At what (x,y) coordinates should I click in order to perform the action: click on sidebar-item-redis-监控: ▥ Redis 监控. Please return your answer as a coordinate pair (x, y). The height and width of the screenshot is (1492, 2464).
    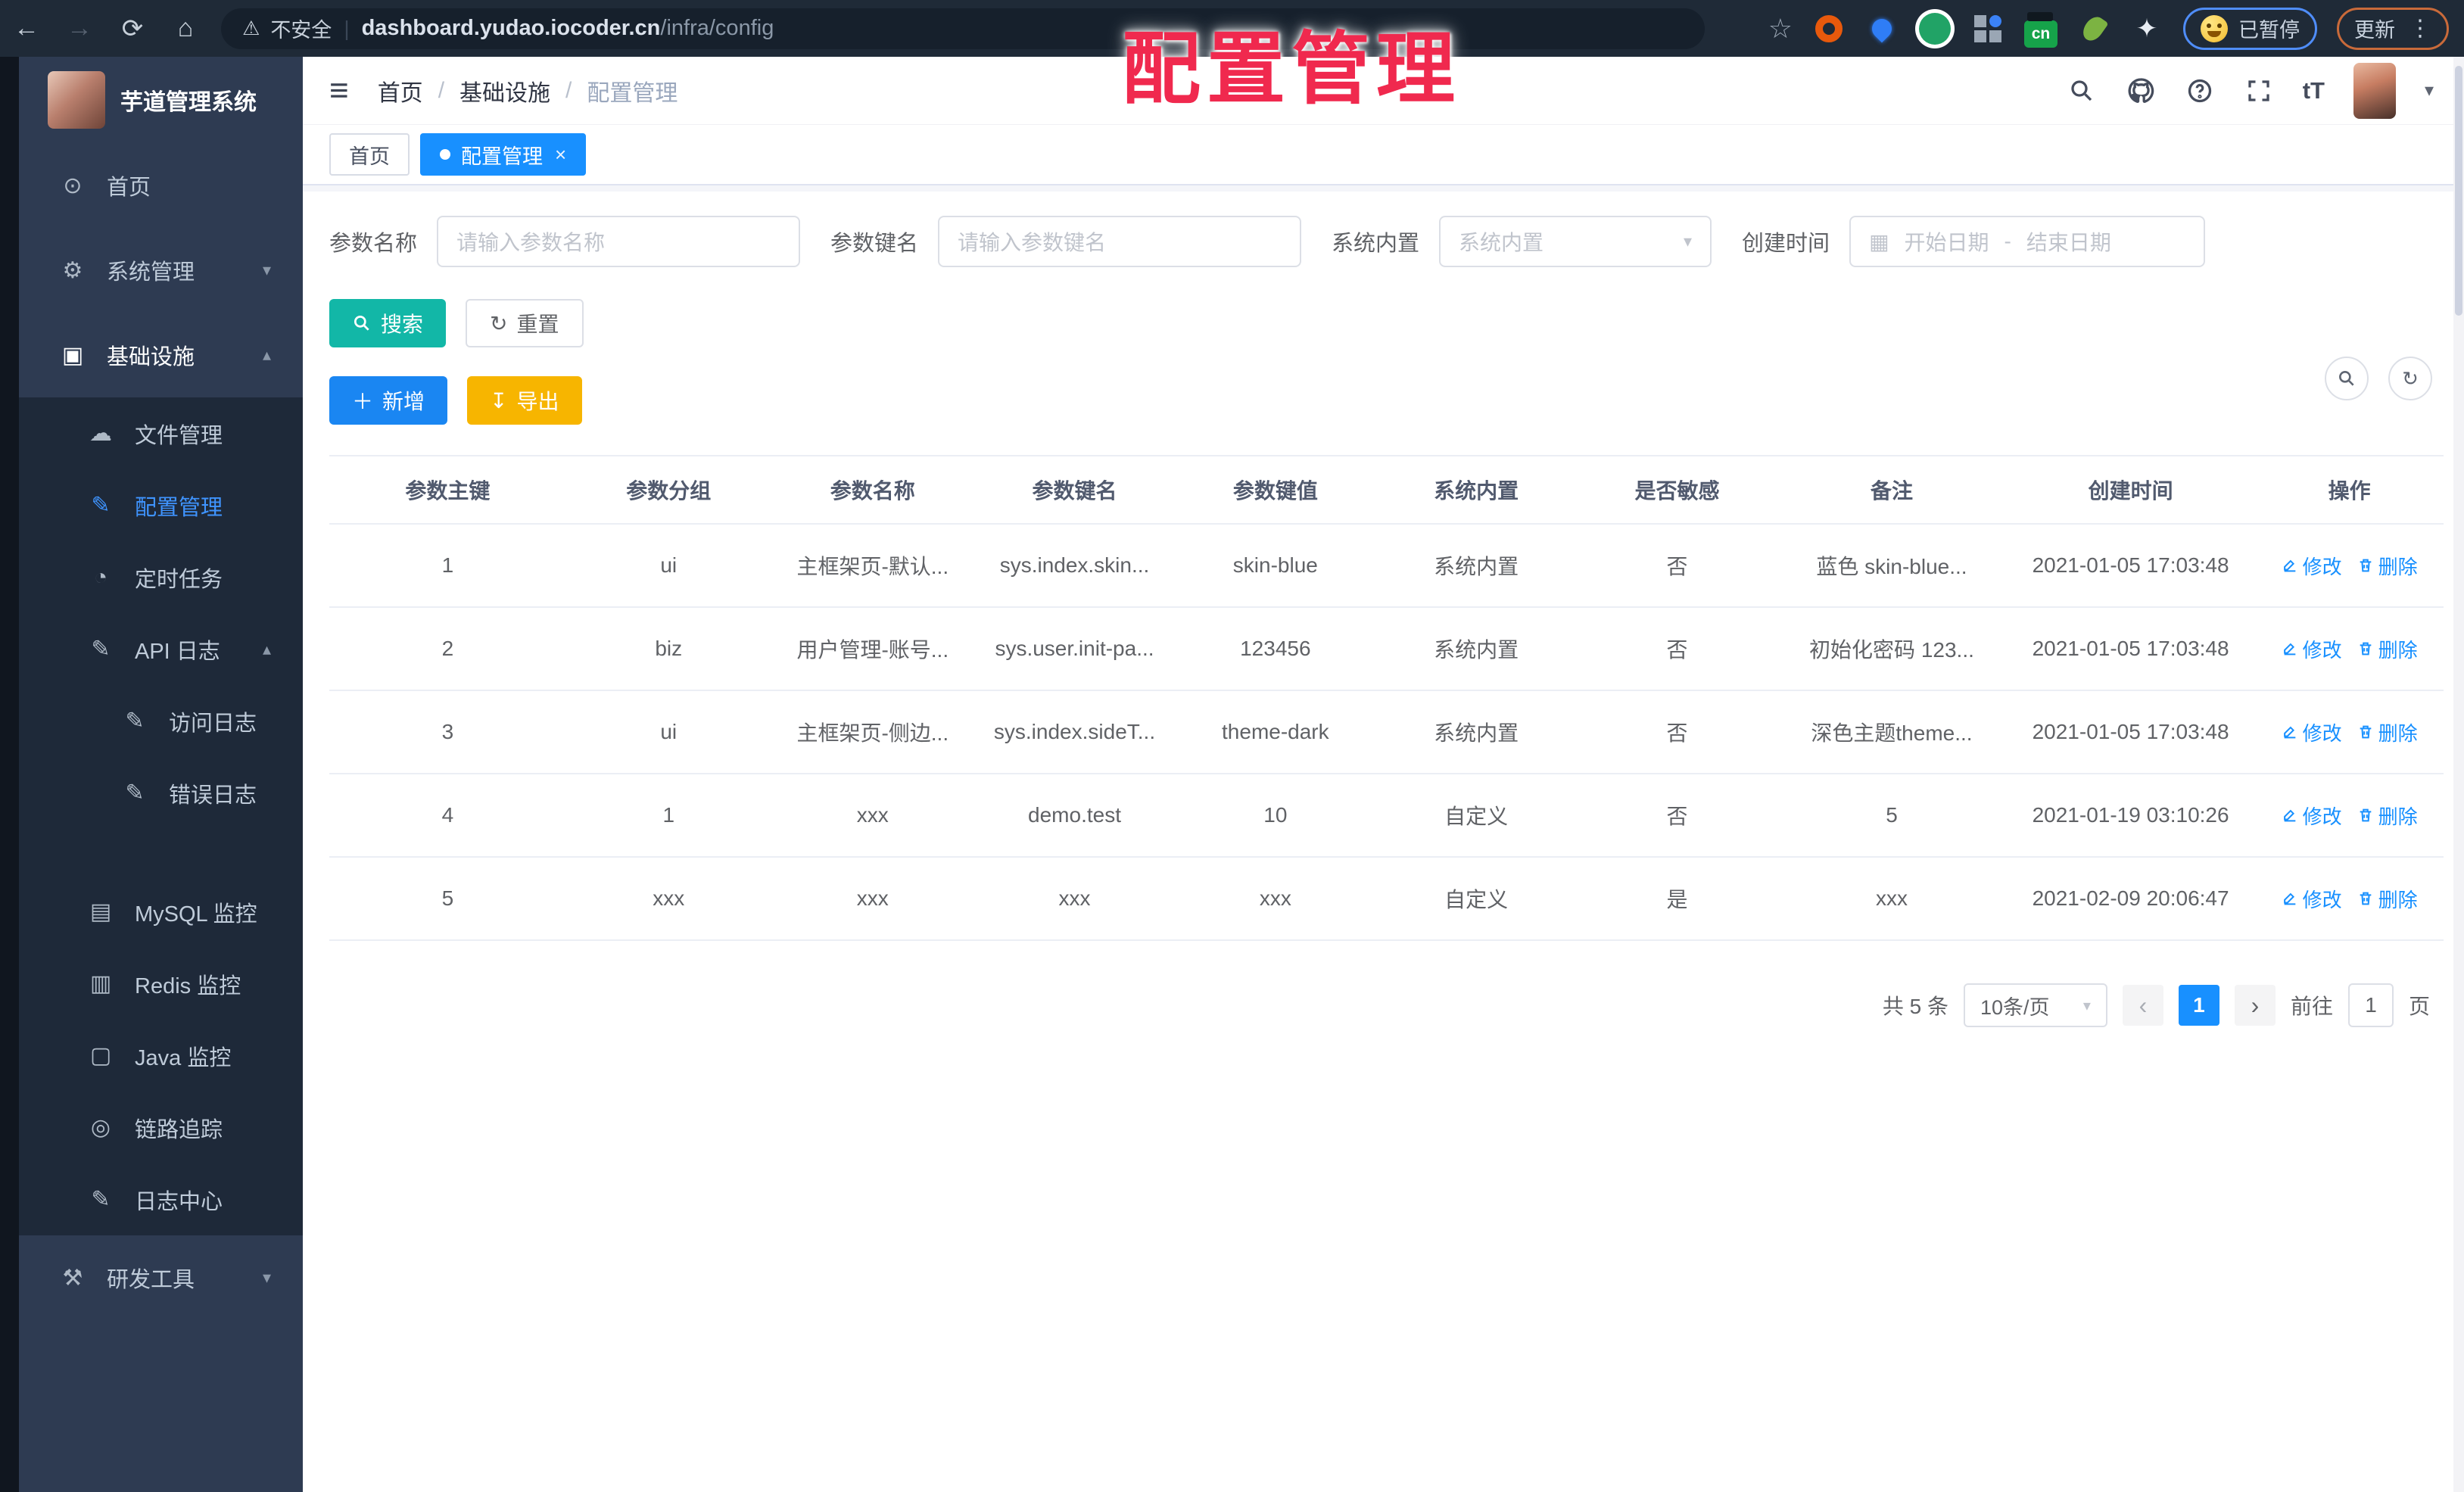
    Looking at the image, I should click on (161, 984).